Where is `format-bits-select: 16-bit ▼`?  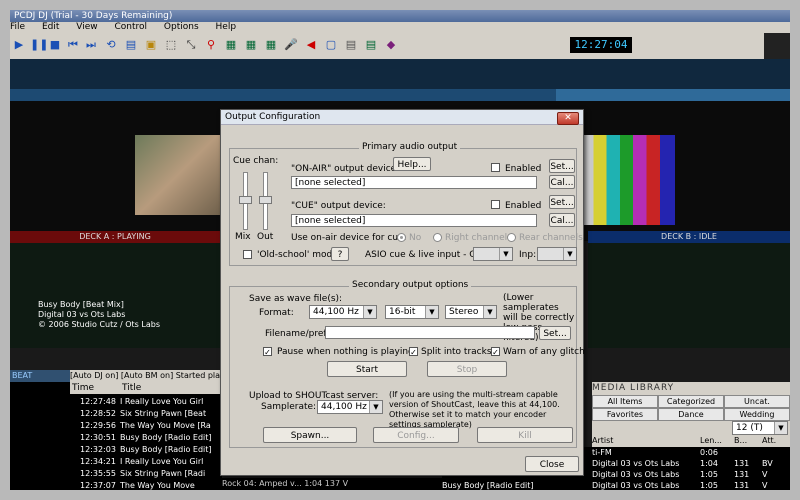
format-bits-select: 16-bit ▼ is located at coordinates (412, 312).